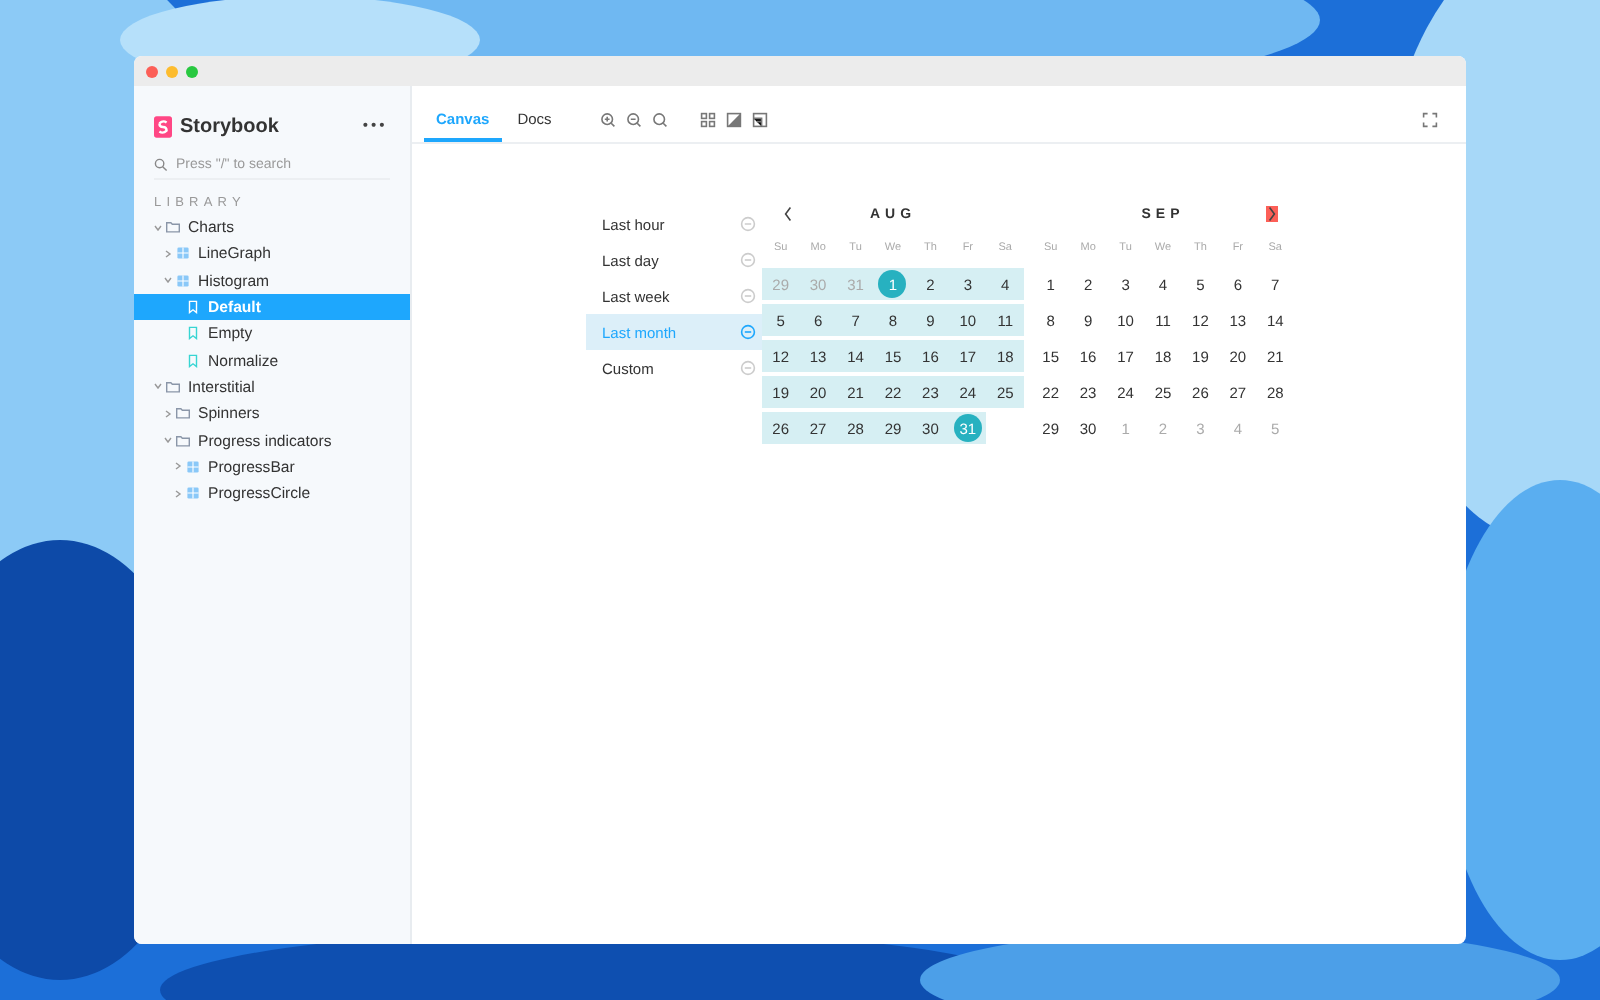 This screenshot has height=1000, width=1600. Describe the element at coordinates (733, 120) in the screenshot. I see `background-icon` at that location.